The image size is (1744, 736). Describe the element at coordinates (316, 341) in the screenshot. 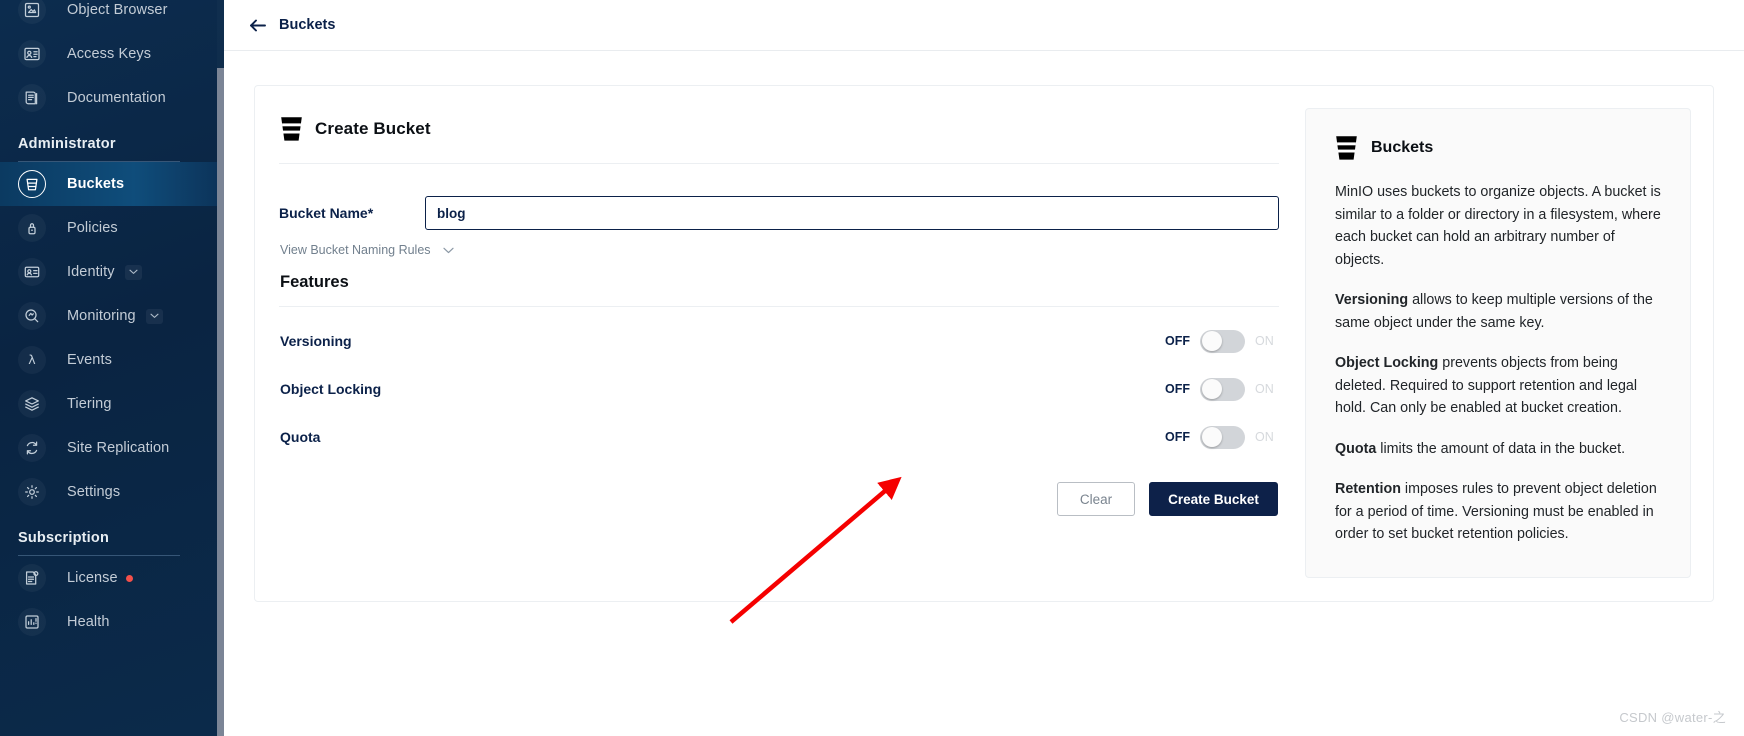

I see `toggle-label-versioning: Versioning` at that location.